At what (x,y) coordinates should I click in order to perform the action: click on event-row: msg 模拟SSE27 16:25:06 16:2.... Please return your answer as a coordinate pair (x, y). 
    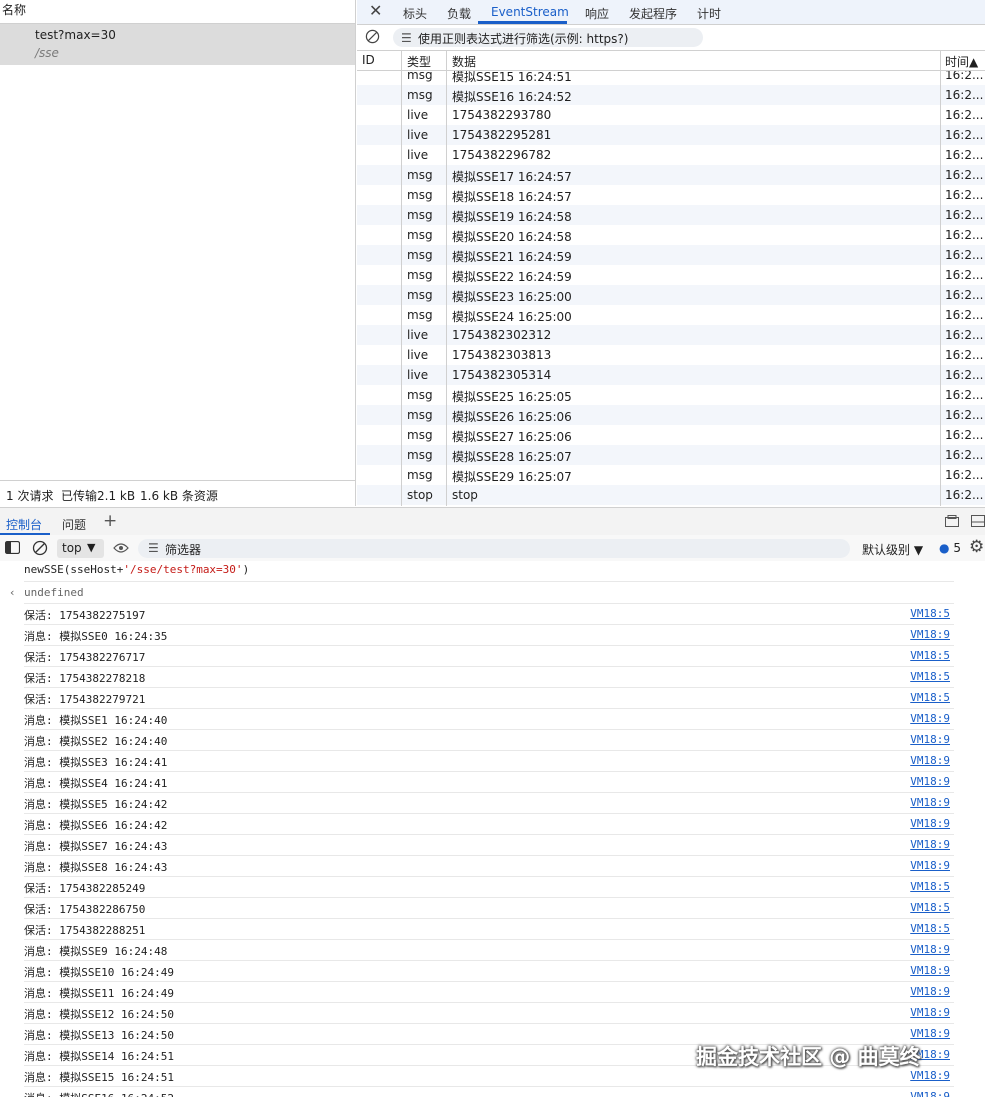
    Looking at the image, I should click on (671, 435).